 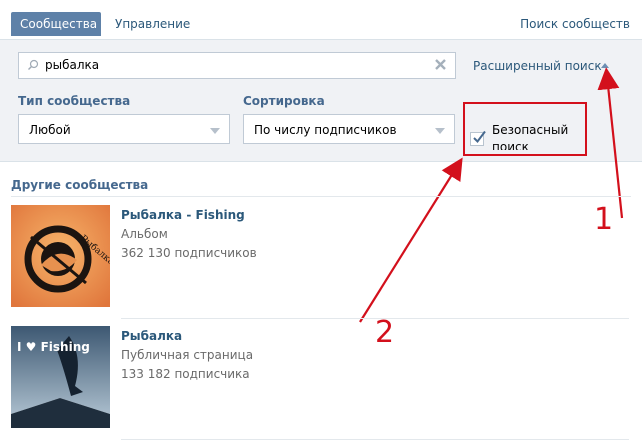 I want to click on sort-select: По числу подписчиков, so click(x=349, y=129).